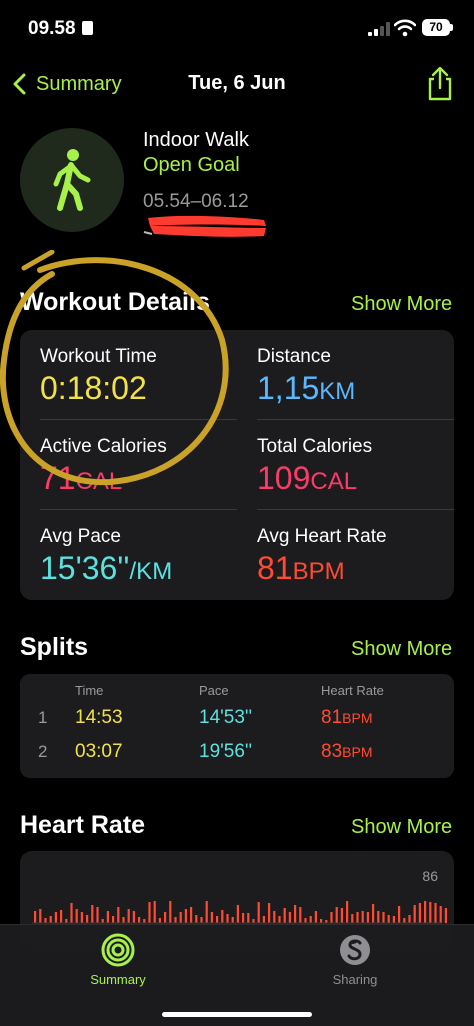 Image resolution: width=474 pixels, height=1026 pixels. What do you see at coordinates (118, 979) in the screenshot?
I see `tab-summary-label: Summary` at bounding box center [118, 979].